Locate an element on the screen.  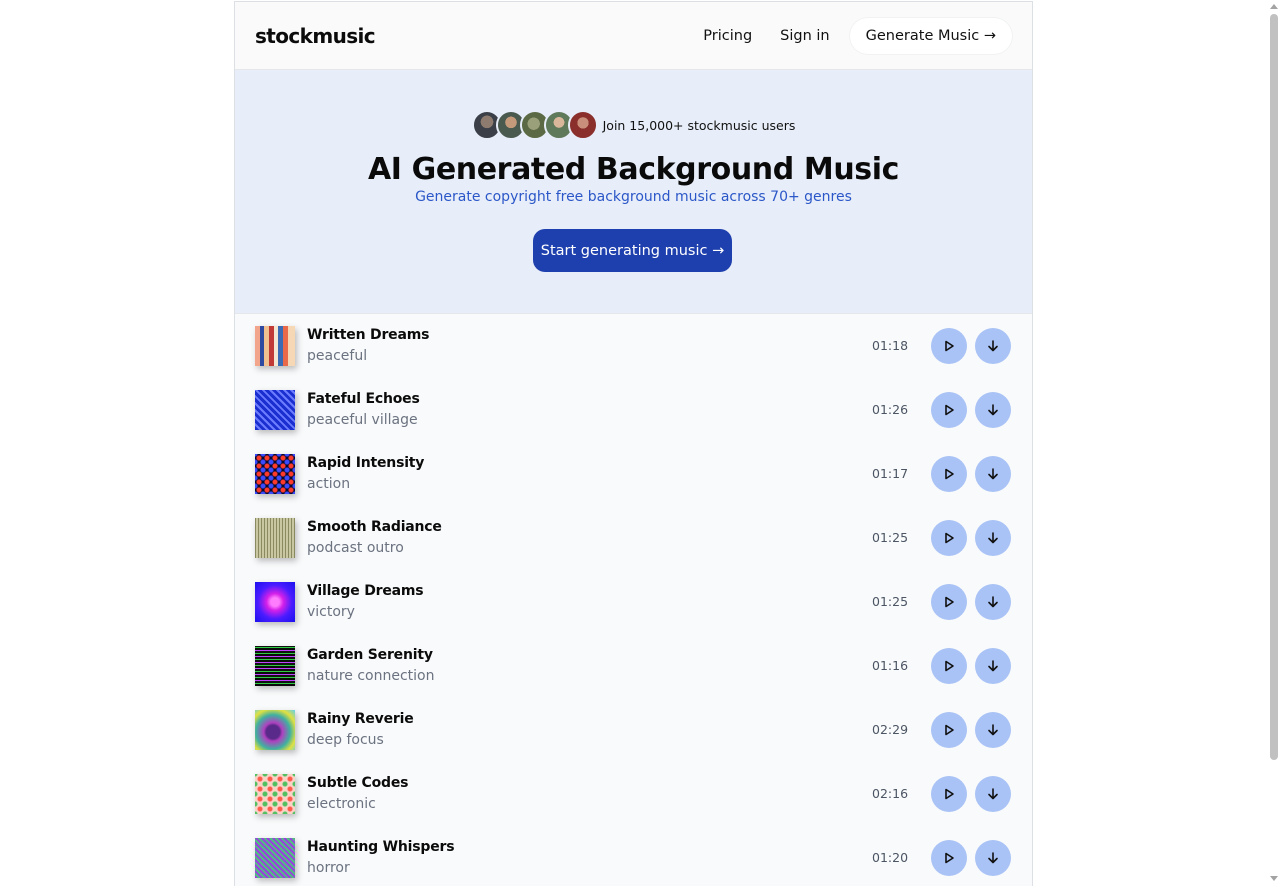
track-title: Rapid Intensity is located at coordinates (365, 463).